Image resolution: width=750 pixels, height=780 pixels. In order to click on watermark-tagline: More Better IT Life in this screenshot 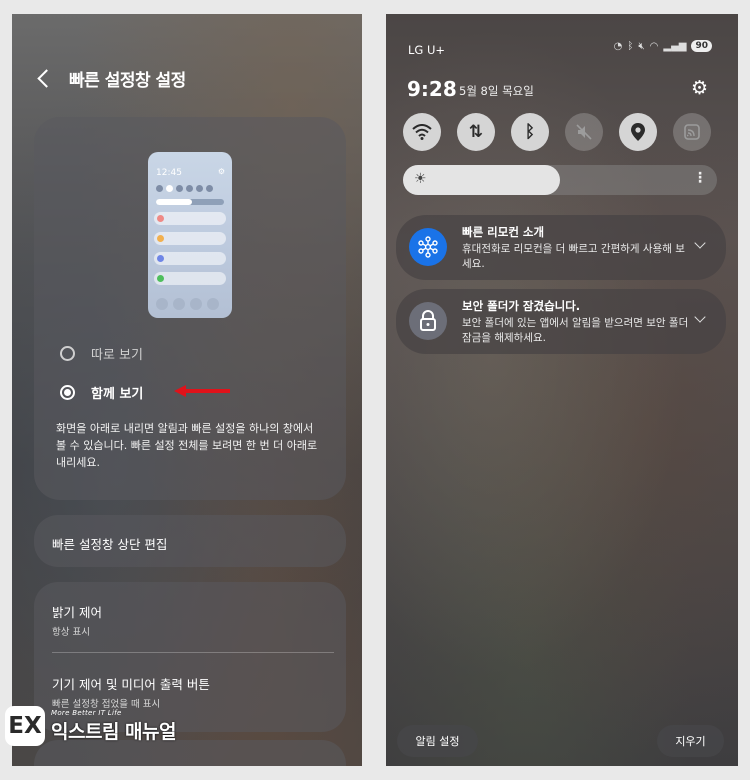, I will do `click(86, 712)`.